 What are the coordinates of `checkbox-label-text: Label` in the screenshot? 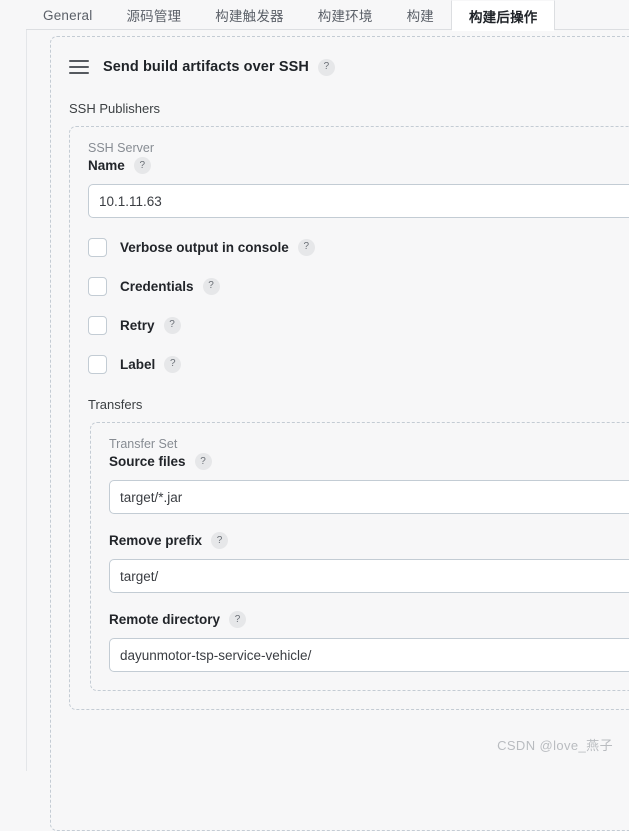 It's located at (138, 364).